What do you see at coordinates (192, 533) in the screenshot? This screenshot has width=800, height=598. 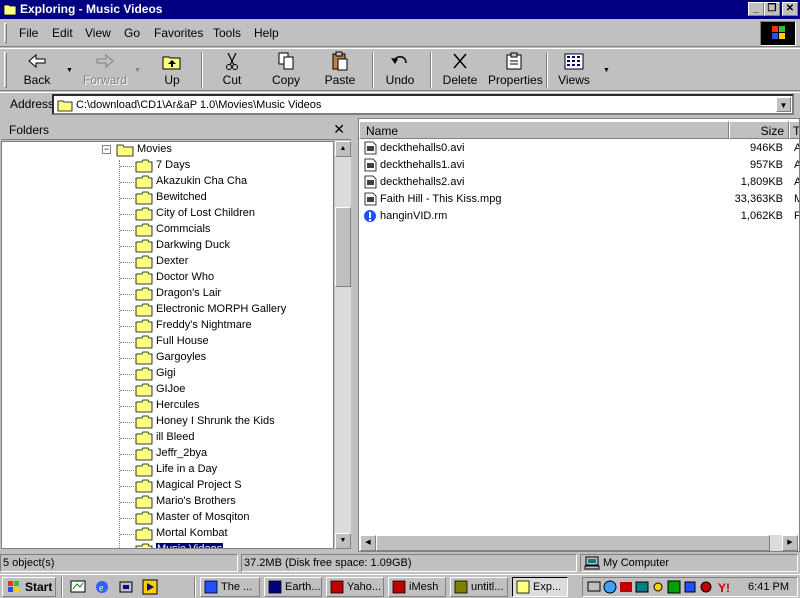 I see `folder-label: Mortal Kombat` at bounding box center [192, 533].